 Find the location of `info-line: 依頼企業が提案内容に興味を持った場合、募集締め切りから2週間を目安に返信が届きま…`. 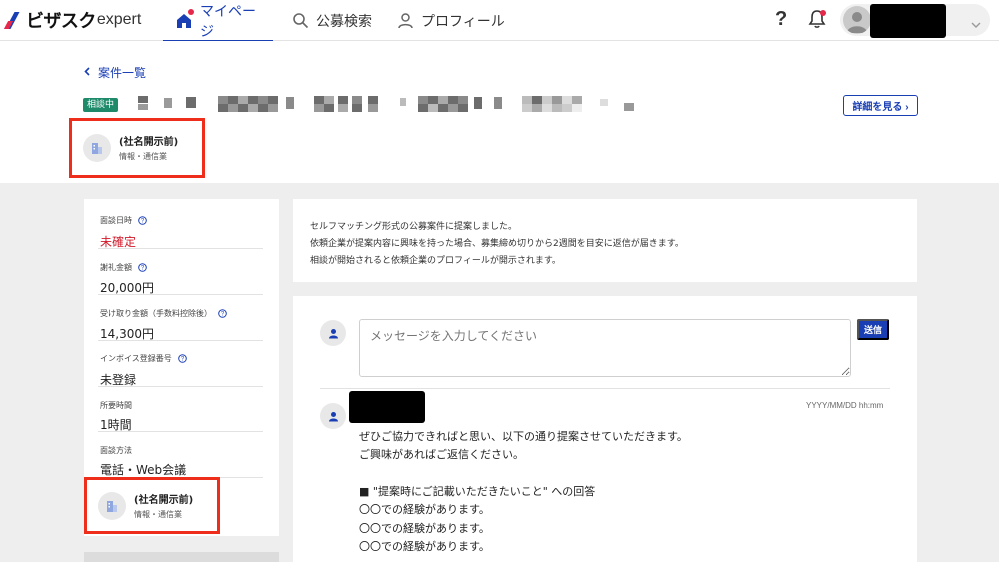

info-line: 依頼企業が提案内容に興味を持った場合、募集締め切りから2週間を目安に返信が届きま… is located at coordinates (497, 244).